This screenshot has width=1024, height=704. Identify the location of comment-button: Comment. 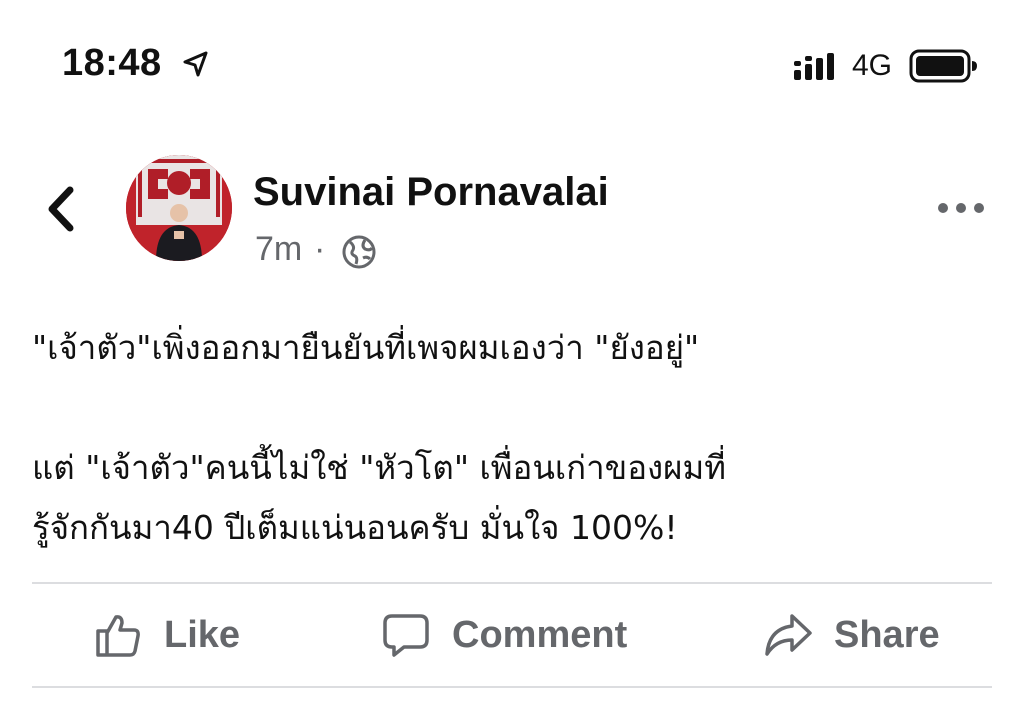
(504, 635).